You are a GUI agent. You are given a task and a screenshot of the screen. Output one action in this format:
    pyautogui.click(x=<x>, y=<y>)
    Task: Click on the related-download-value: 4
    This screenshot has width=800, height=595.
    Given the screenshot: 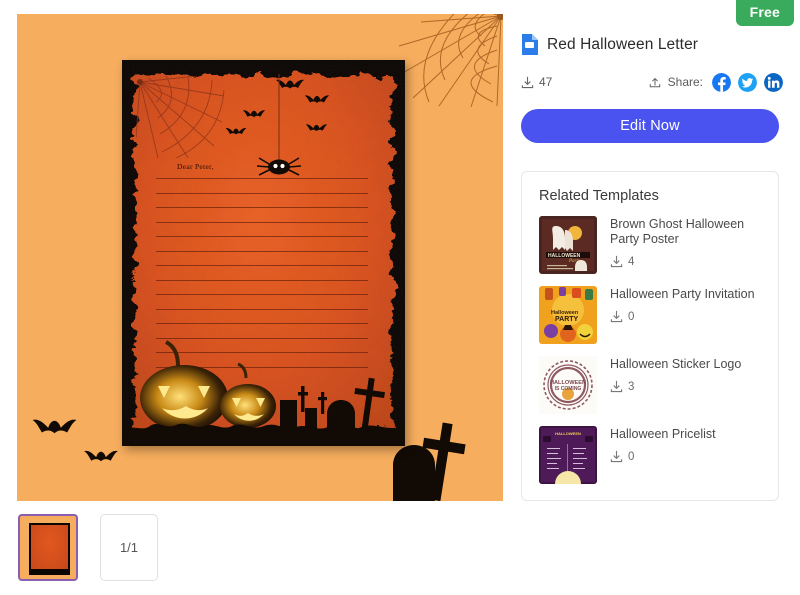 What is the action you would take?
    pyautogui.click(x=631, y=261)
    